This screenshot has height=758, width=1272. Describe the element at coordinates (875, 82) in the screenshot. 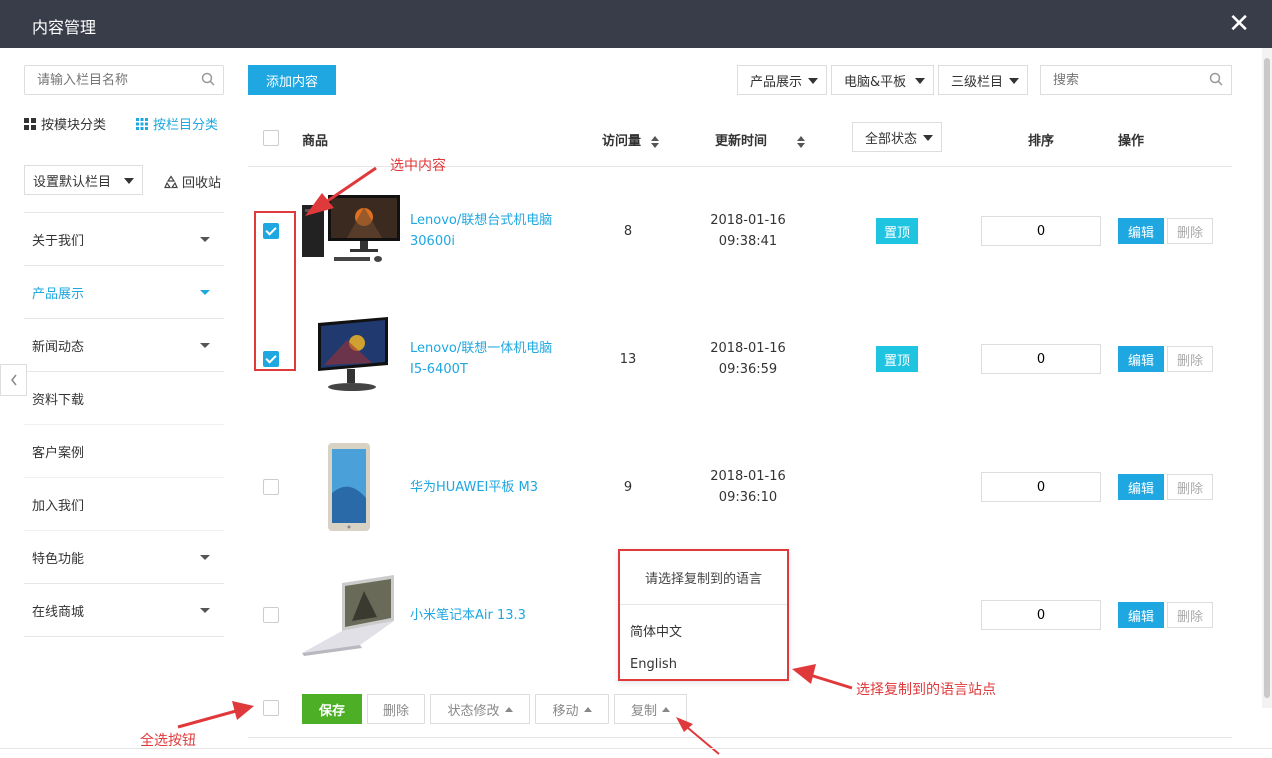

I see `filter-subcategory-label: 电脑&平板` at that location.